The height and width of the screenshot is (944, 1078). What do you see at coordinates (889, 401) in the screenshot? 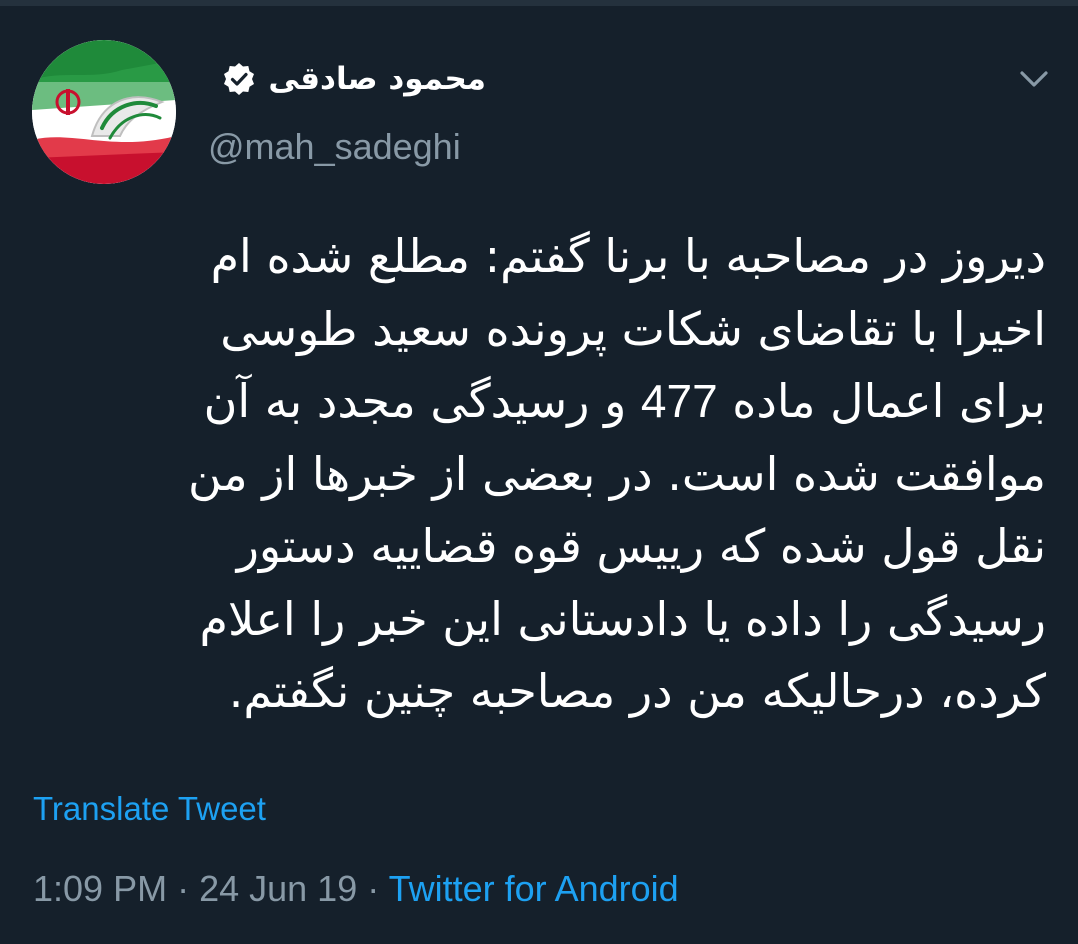
I see `tweet-text-segment: برای اعمال ماده` at bounding box center [889, 401].